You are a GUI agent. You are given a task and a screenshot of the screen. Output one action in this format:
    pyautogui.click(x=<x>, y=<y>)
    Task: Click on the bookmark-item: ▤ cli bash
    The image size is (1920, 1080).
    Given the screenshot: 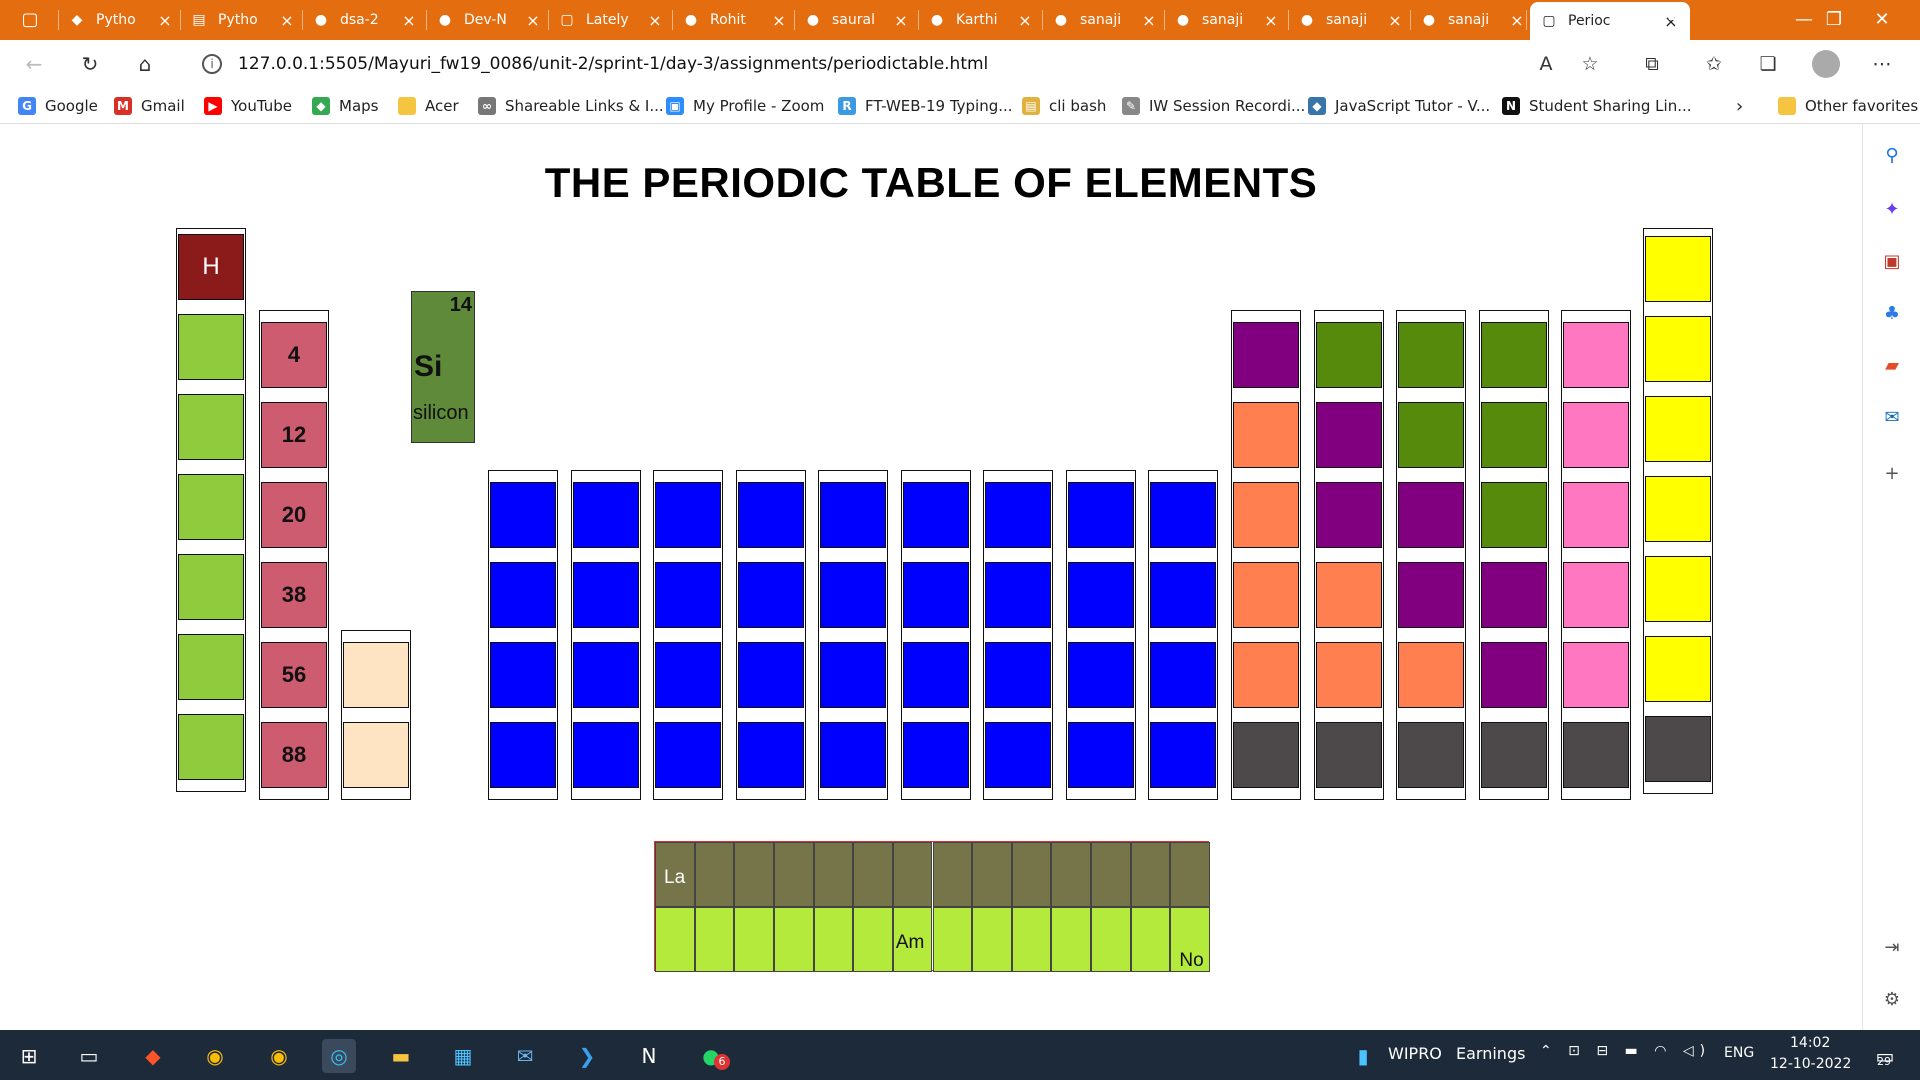 What is the action you would take?
    pyautogui.click(x=1064, y=106)
    